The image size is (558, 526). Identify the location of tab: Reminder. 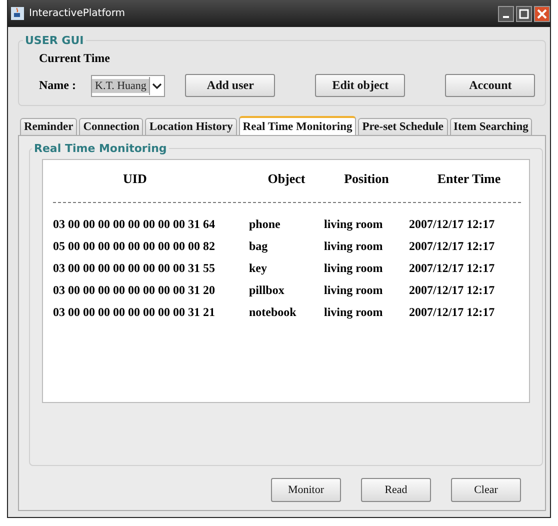
(49, 126).